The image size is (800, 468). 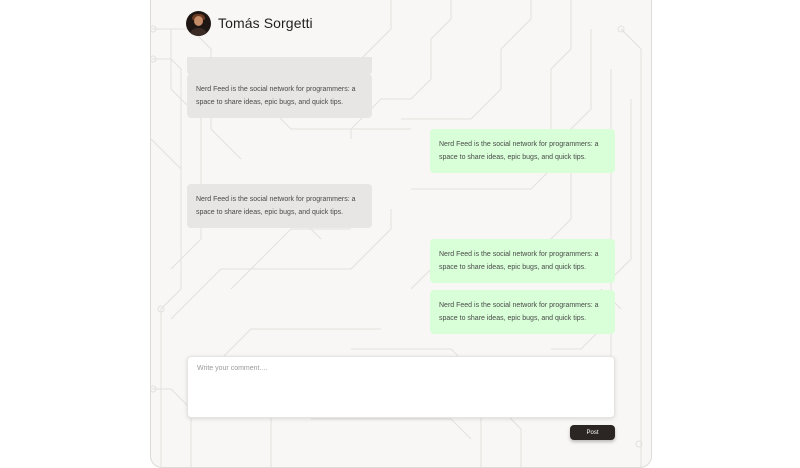 I want to click on chat-header: Tomás Sorgetti, so click(x=249, y=23).